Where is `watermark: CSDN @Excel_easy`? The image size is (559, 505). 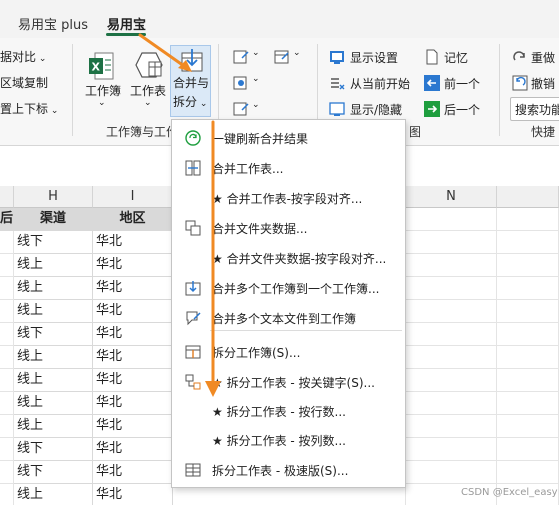 watermark: CSDN @Excel_easy is located at coordinates (509, 492).